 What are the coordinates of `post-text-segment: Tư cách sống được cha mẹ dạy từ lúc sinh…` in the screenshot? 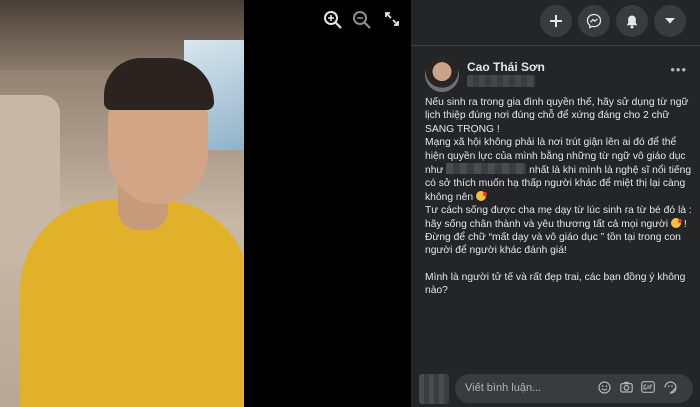 It's located at (558, 217).